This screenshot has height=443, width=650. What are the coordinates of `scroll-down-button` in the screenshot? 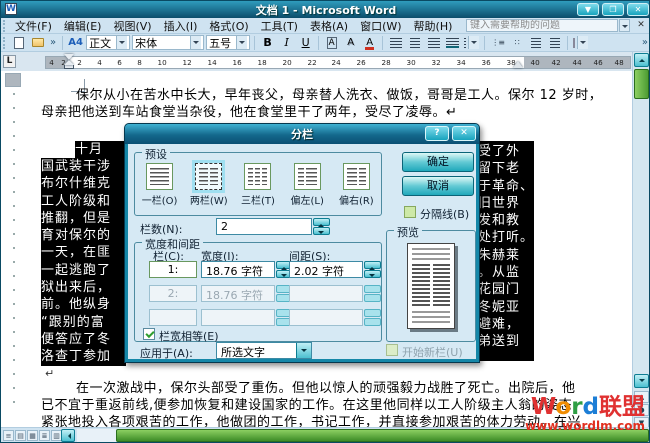 It's located at (641, 381).